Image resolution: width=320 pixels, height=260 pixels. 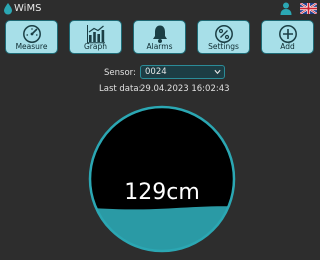 What do you see at coordinates (308, 8) in the screenshot?
I see `uk-flag-icon` at bounding box center [308, 8].